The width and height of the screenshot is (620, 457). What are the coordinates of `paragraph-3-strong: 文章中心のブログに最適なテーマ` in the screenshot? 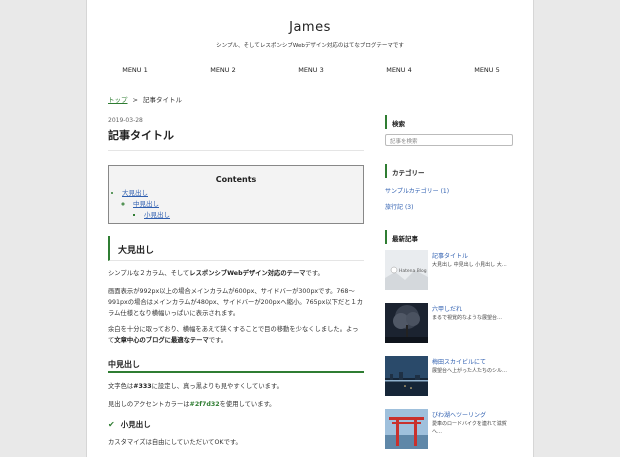 It's located at (161, 340).